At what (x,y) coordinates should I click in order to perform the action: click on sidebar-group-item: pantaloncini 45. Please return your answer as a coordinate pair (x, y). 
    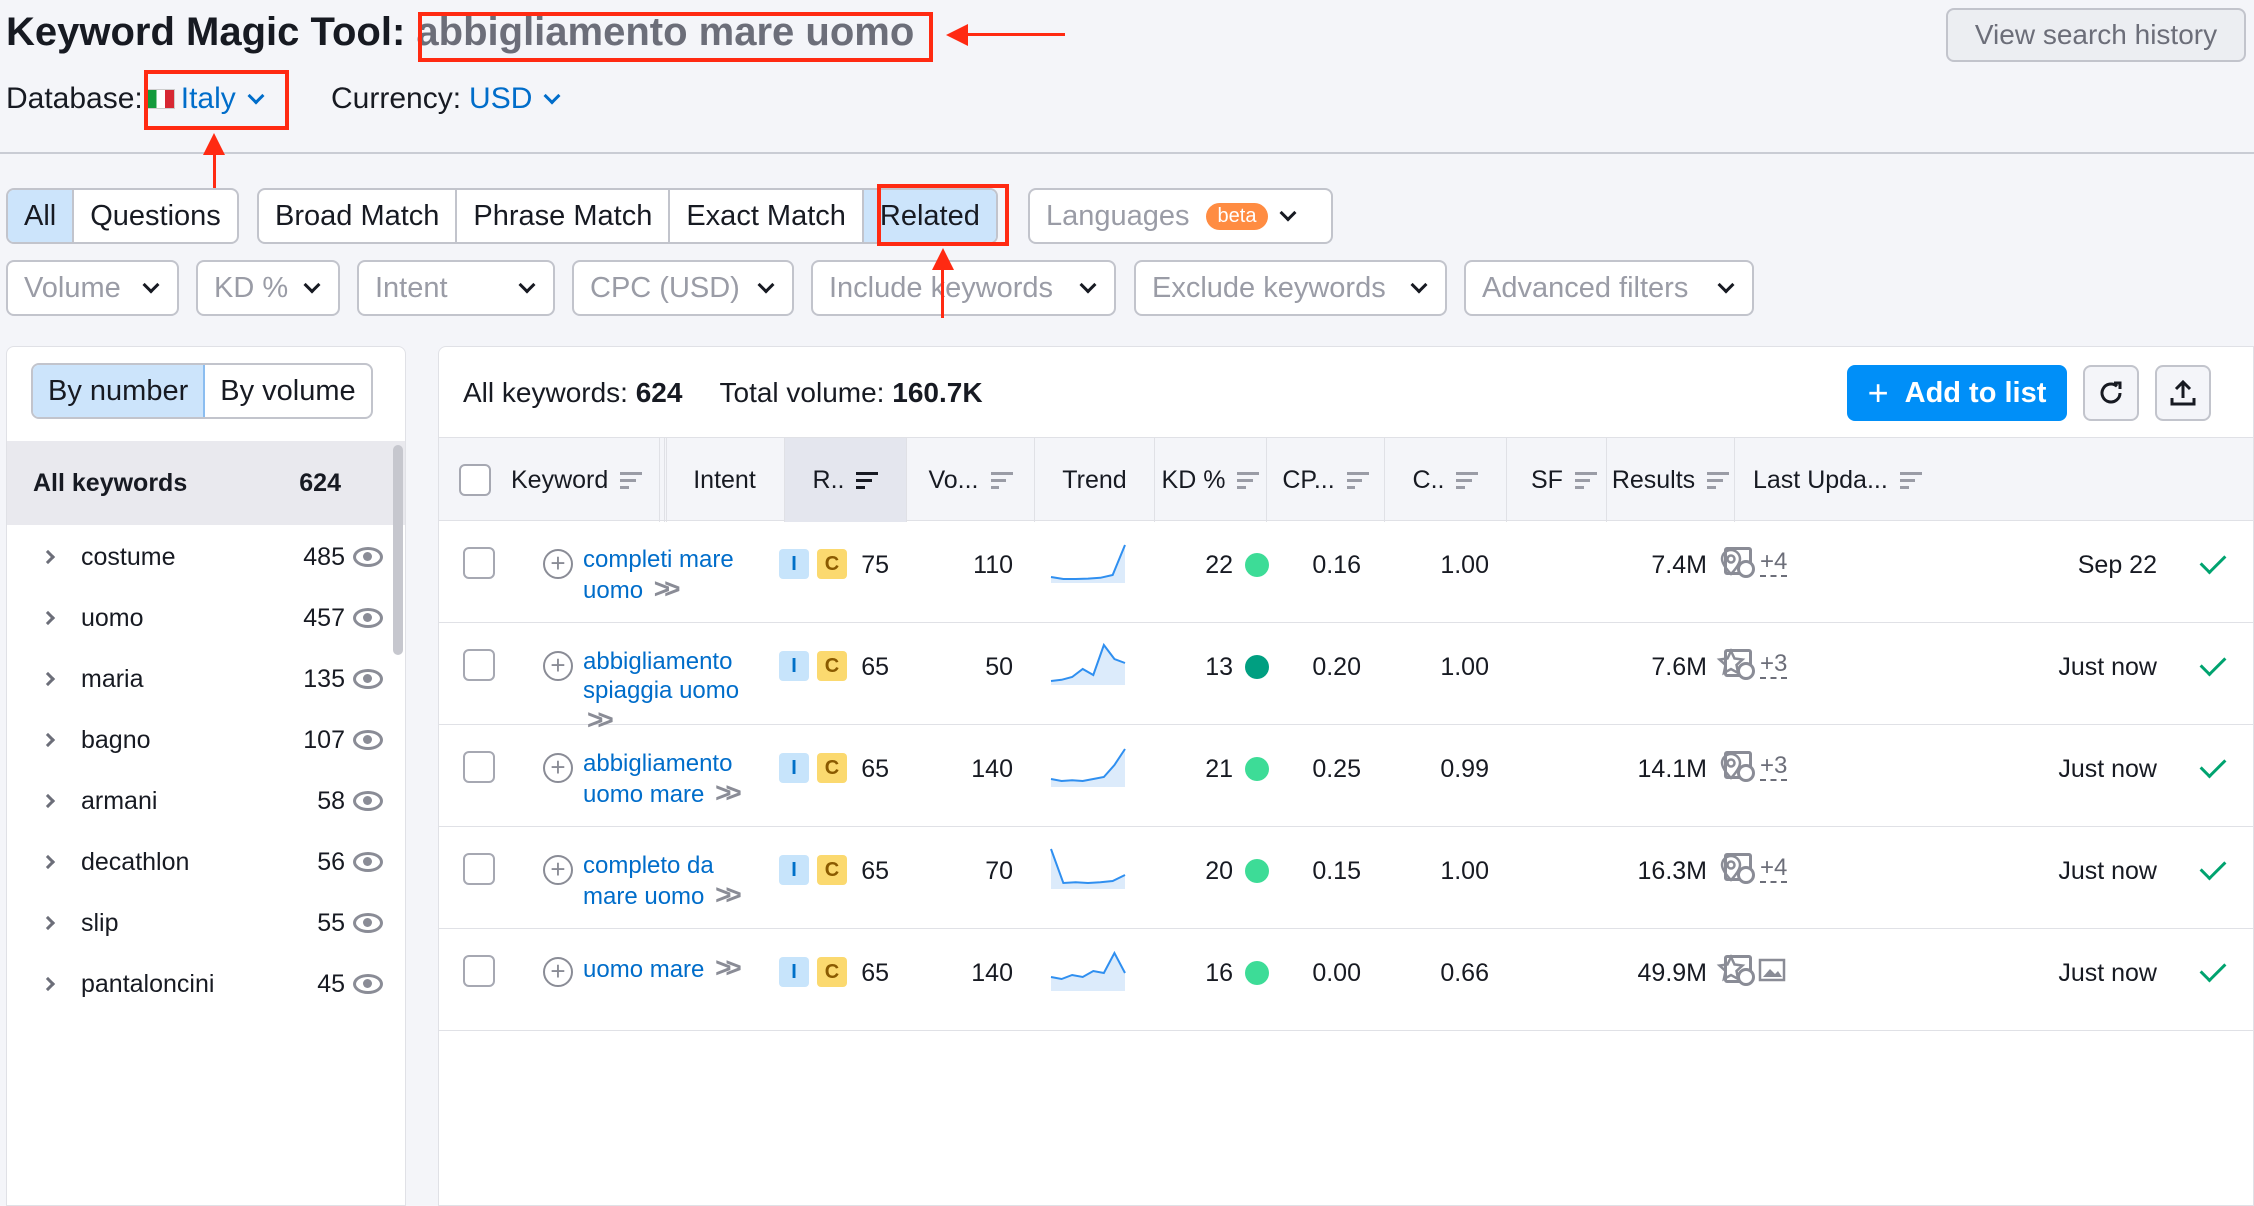
    Looking at the image, I should click on (206, 984).